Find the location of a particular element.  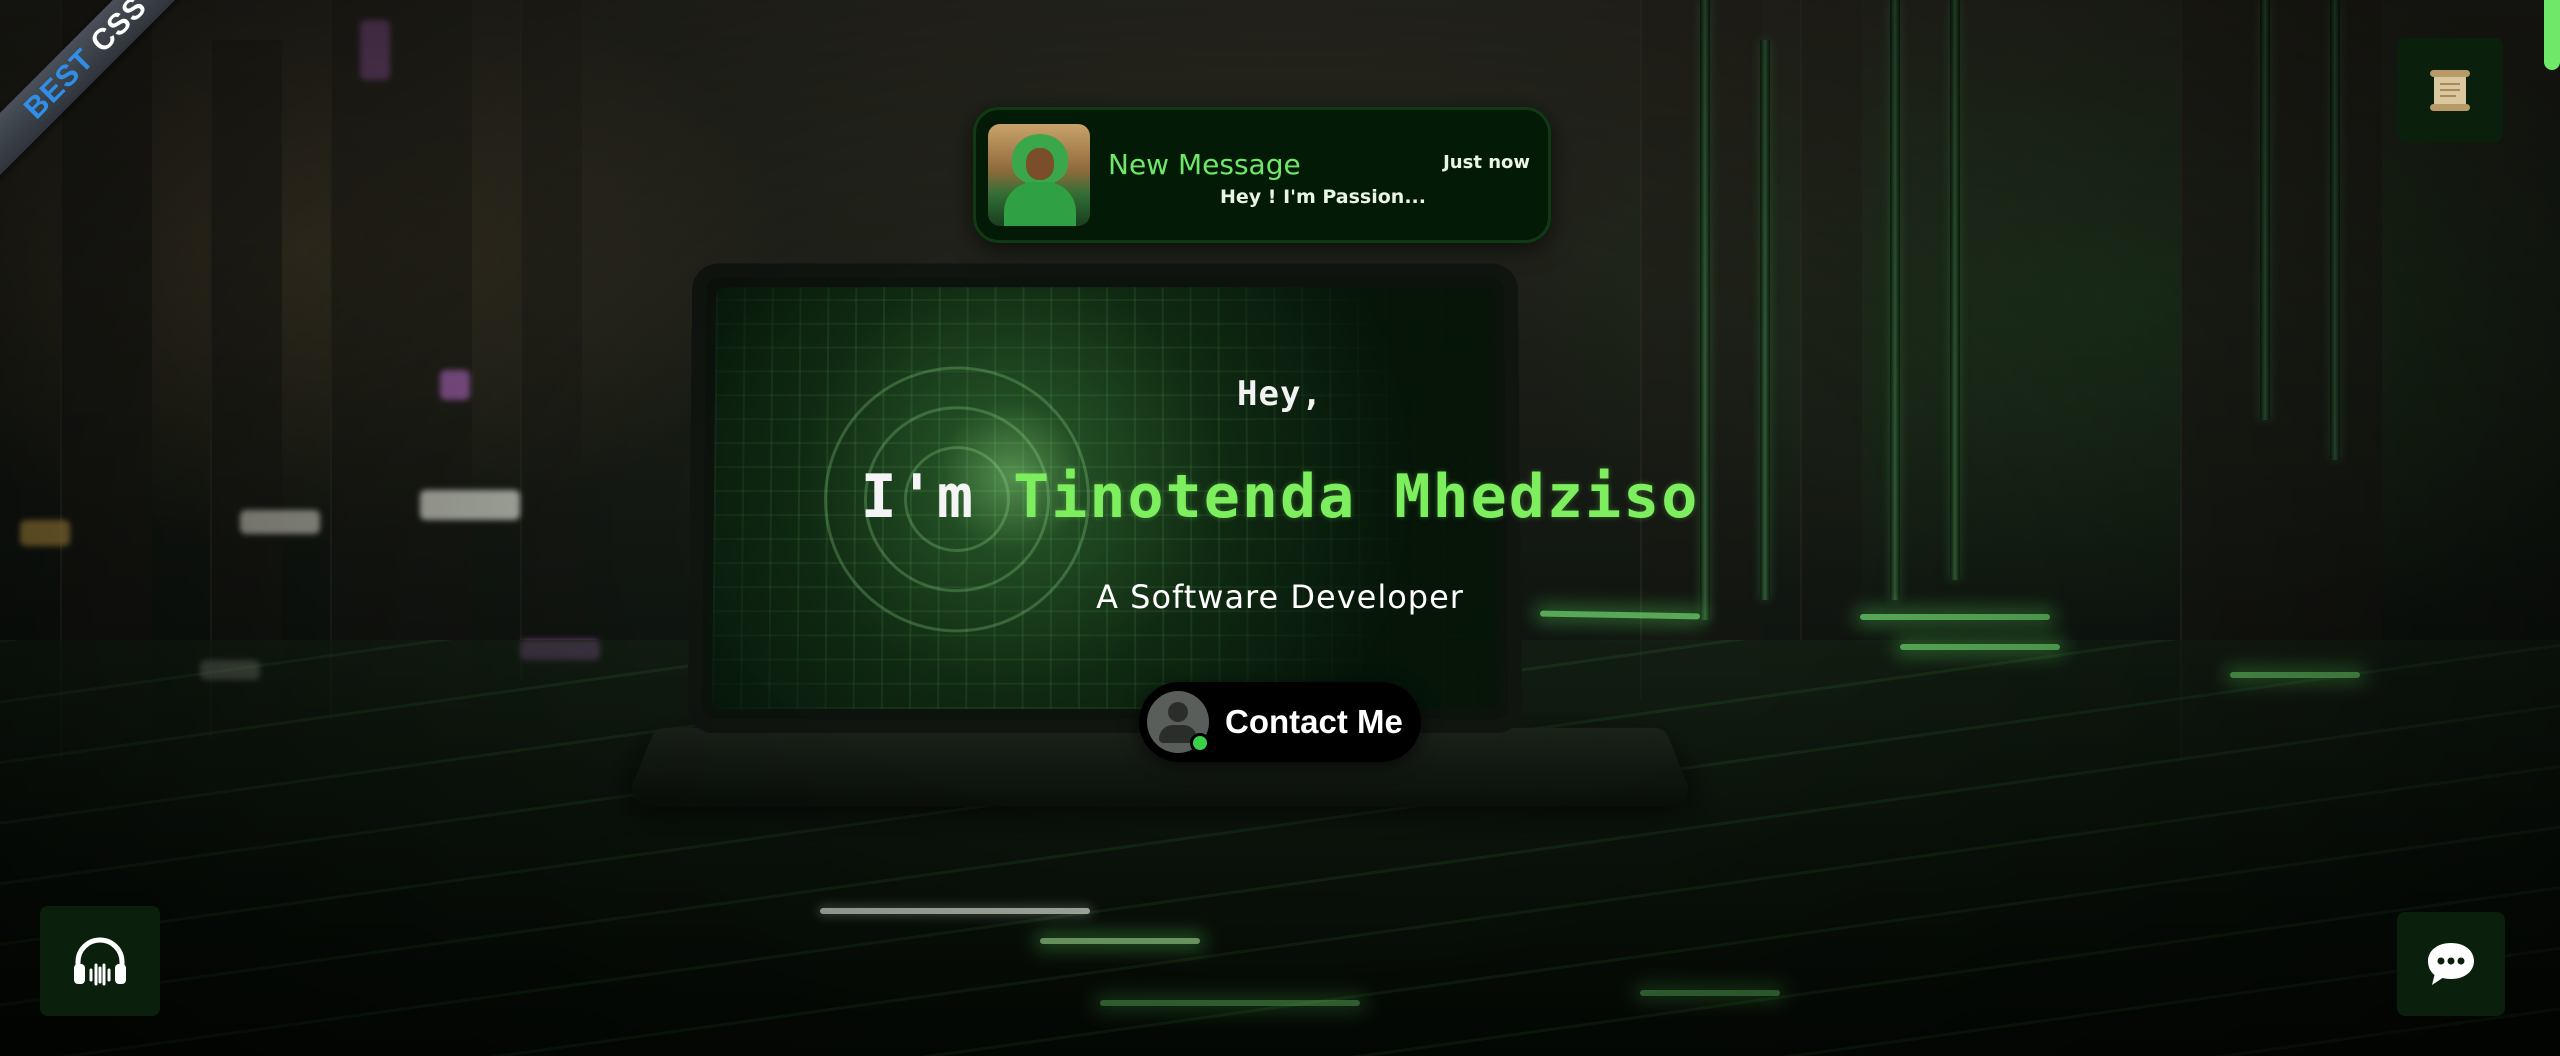

hero-role: A Software Developer is located at coordinates (1280, 597).